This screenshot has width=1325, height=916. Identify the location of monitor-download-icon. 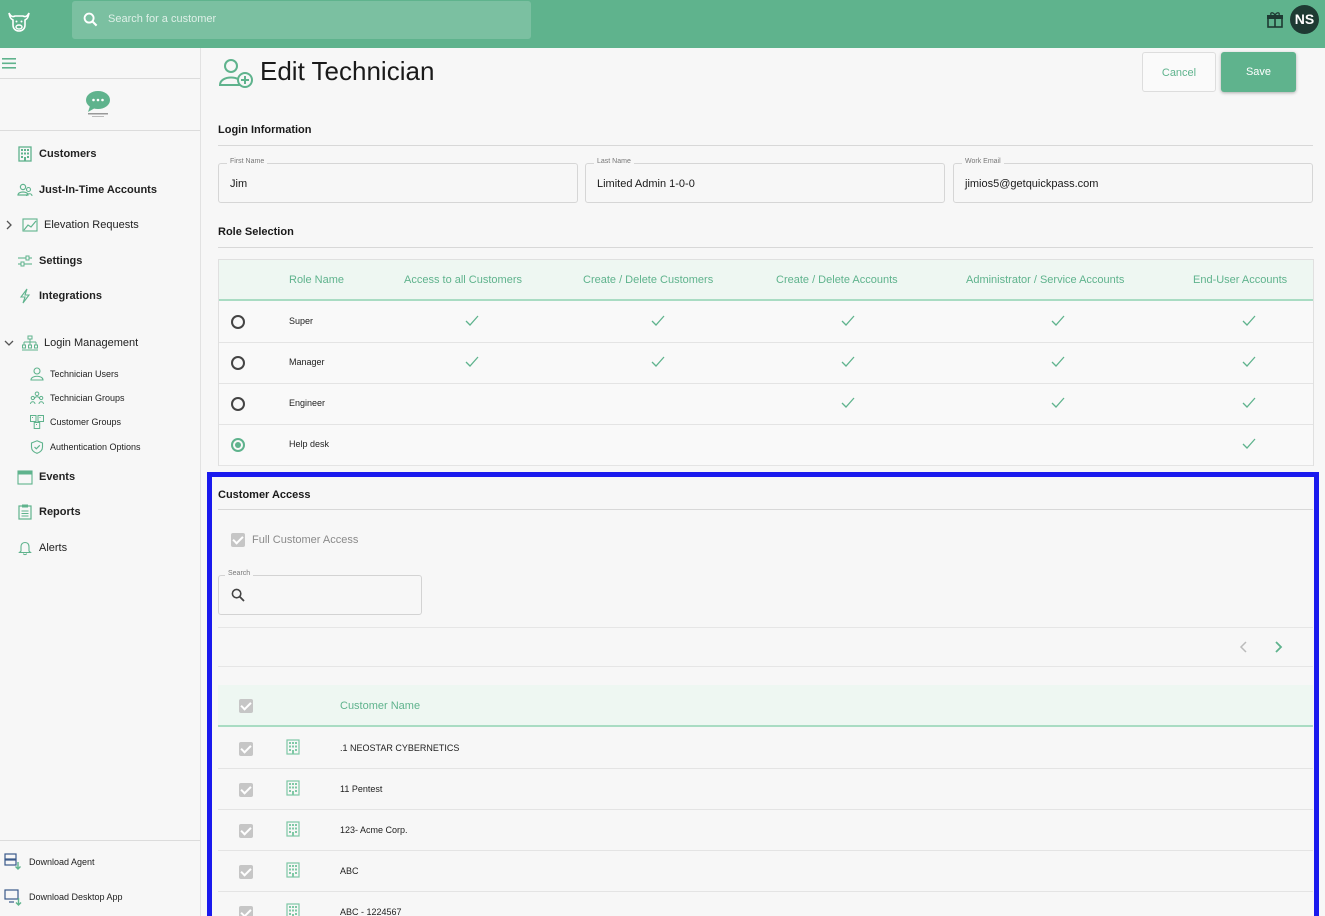
(13, 897).